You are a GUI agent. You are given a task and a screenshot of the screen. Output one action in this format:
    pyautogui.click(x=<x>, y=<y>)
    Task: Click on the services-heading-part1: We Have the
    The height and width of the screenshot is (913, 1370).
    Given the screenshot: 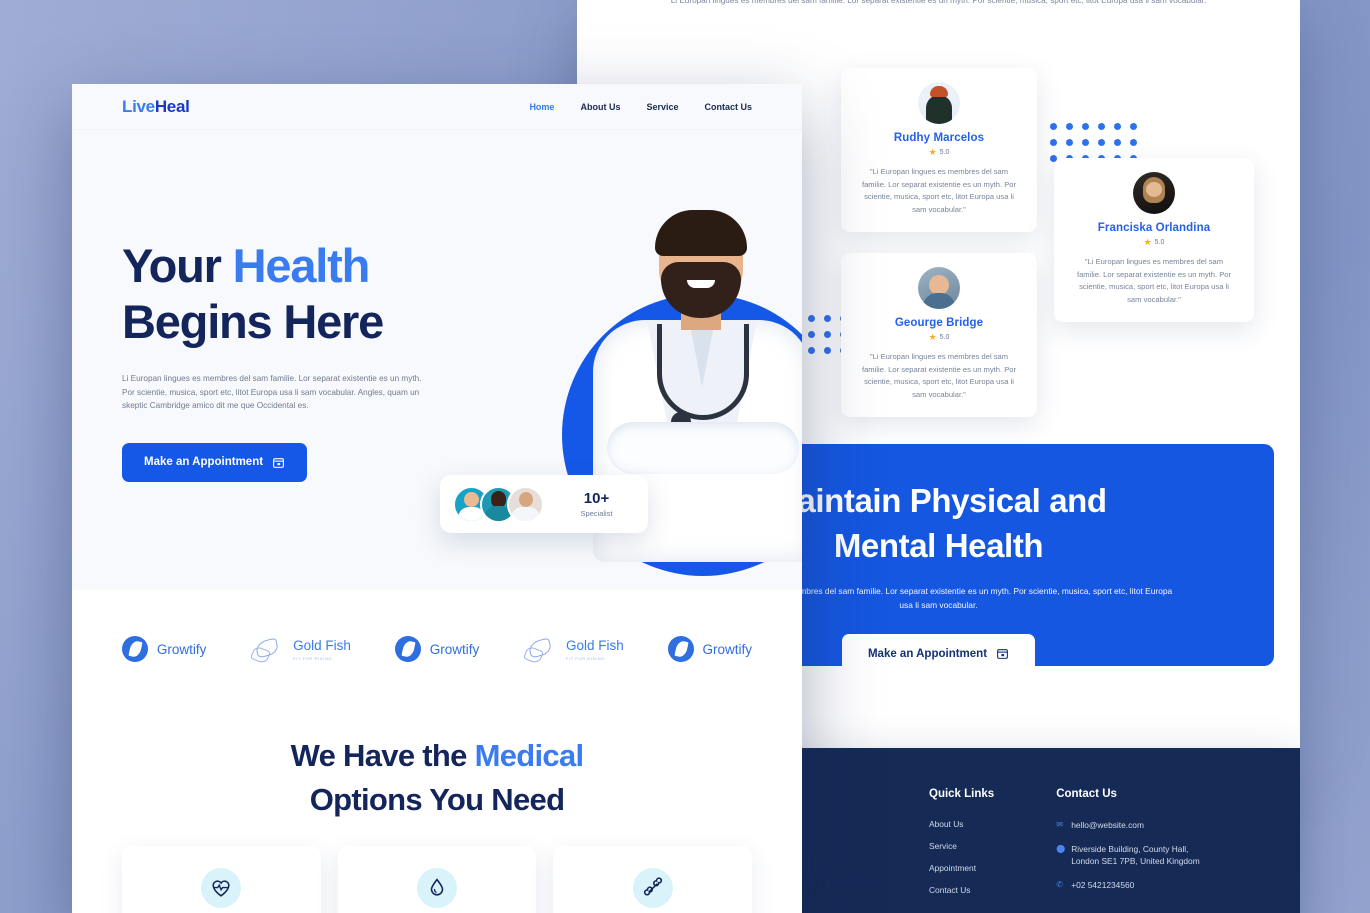 What is the action you would take?
    pyautogui.click(x=382, y=755)
    